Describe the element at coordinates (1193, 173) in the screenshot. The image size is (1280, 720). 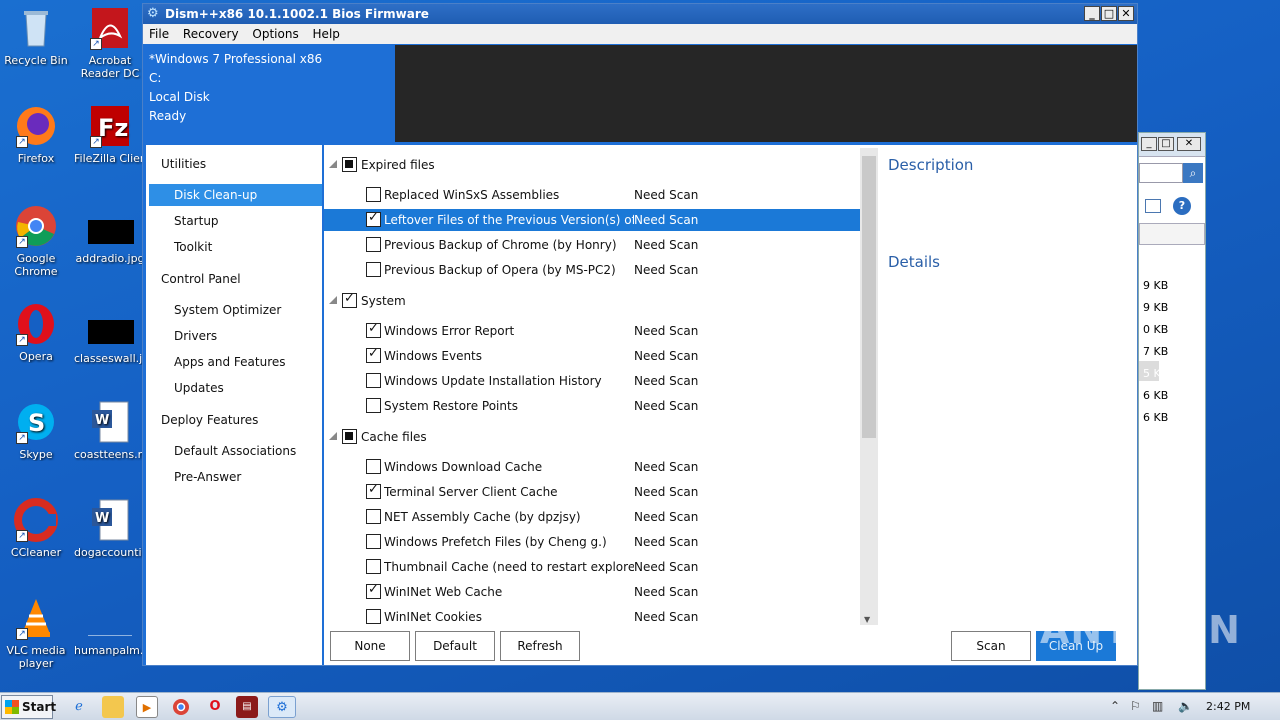
I see `search-icon: ⌕` at that location.